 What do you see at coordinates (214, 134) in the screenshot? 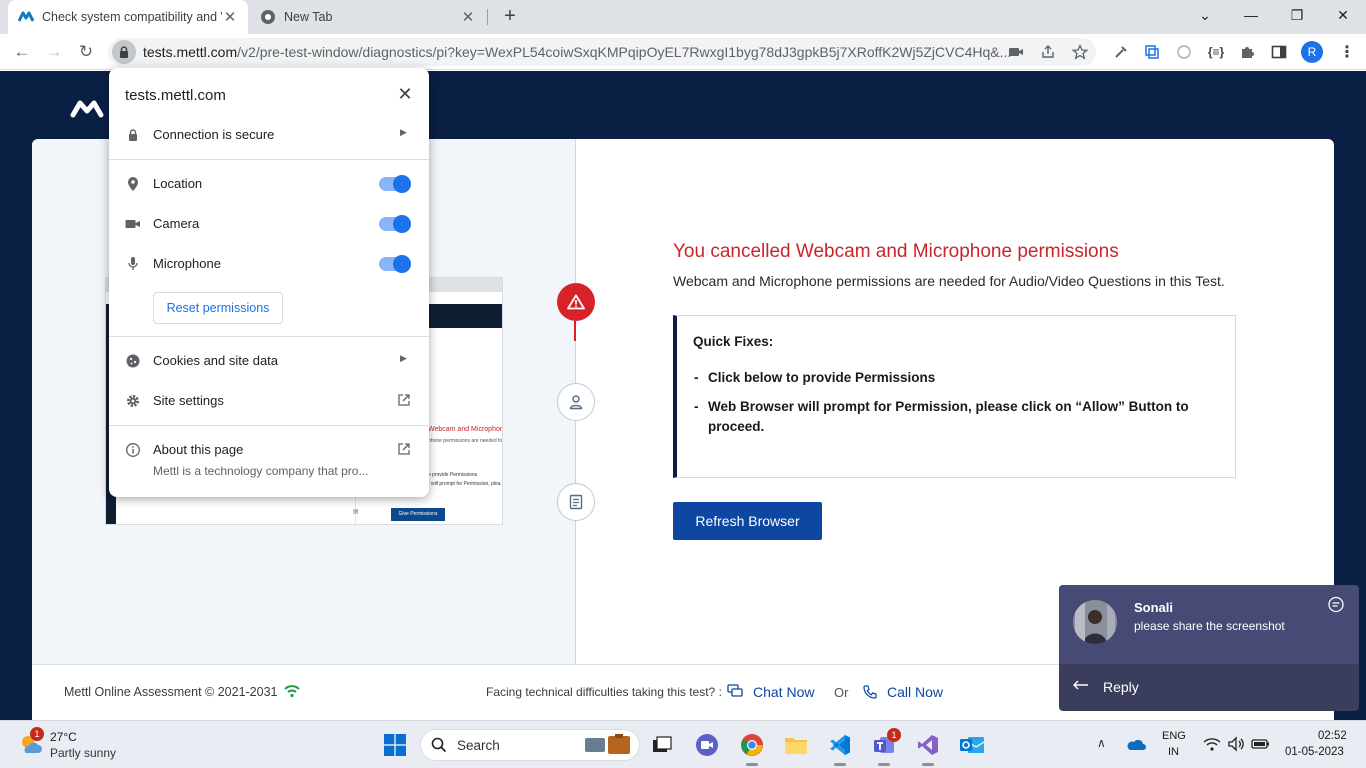
I see `connection-label: Connection is secure` at bounding box center [214, 134].